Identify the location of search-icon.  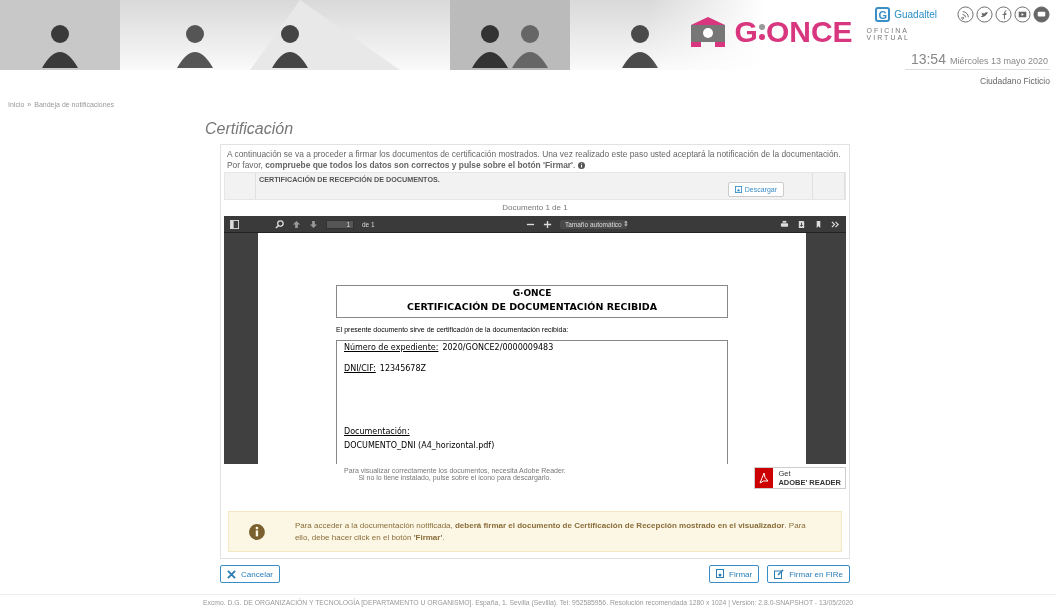
(279, 224).